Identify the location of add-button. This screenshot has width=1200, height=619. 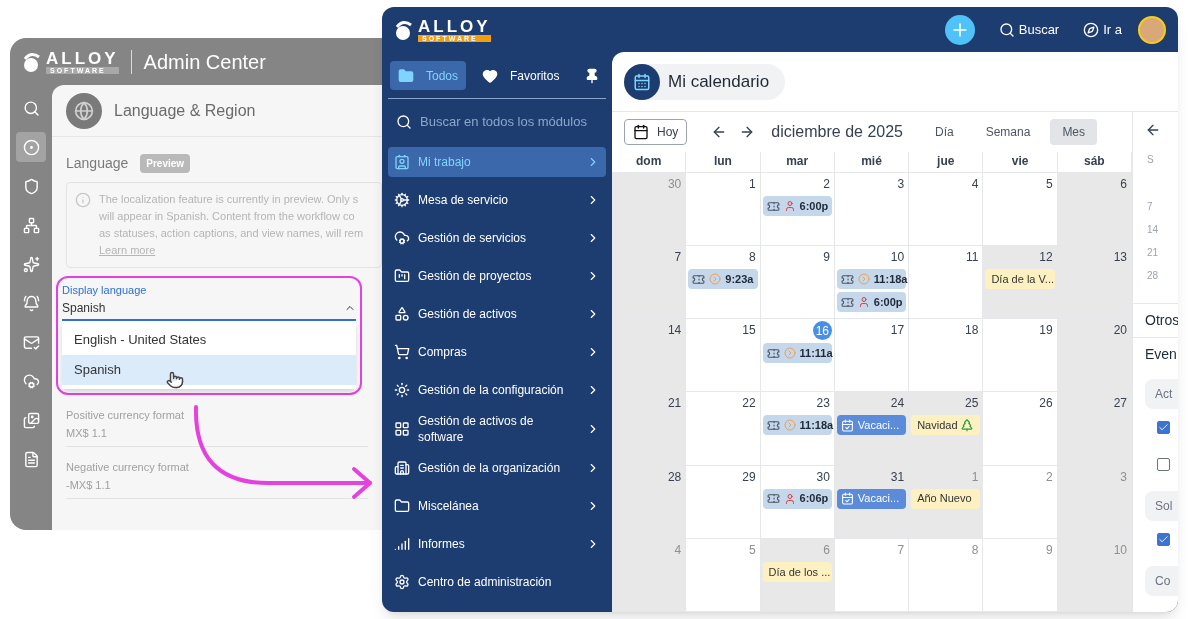
(959, 29).